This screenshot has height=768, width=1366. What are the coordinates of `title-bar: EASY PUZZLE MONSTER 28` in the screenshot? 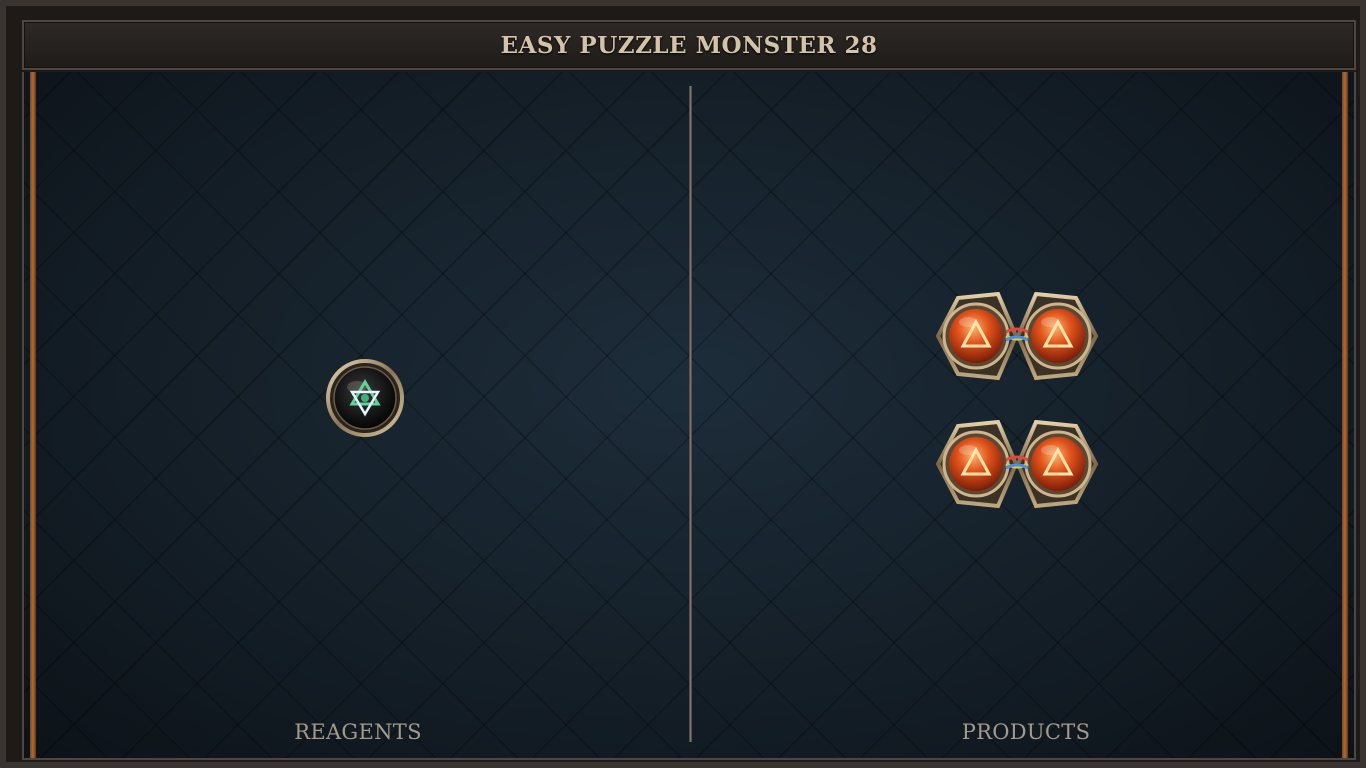 It's located at (689, 45).